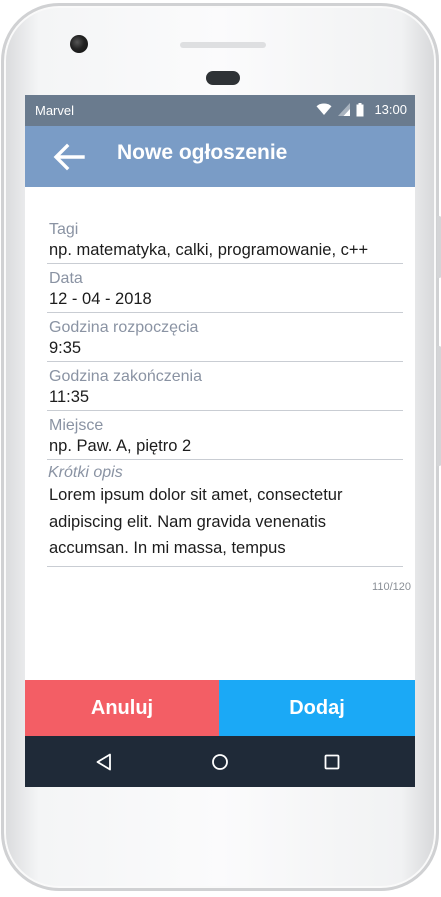  I want to click on cancel-button-label: Anuluj, so click(122, 707).